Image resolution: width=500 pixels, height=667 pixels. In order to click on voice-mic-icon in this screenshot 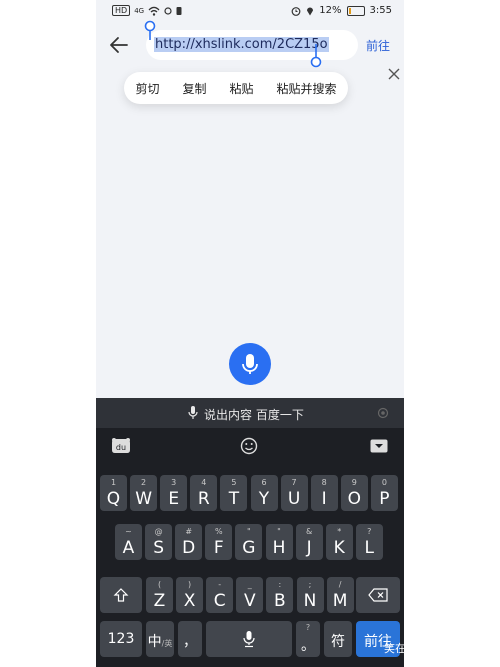, I will do `click(193, 412)`.